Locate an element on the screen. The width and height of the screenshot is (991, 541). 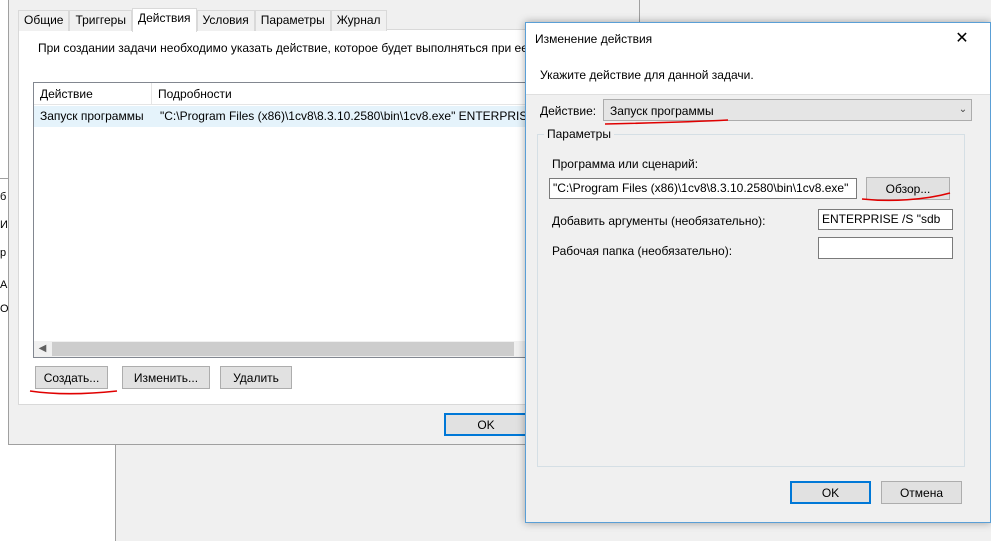
underline-action-select is located at coordinates (666, 122).